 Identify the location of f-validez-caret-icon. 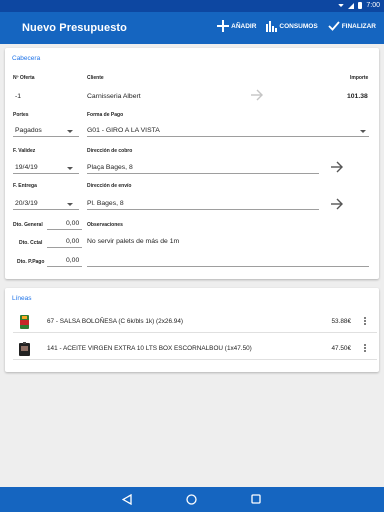
(70, 168).